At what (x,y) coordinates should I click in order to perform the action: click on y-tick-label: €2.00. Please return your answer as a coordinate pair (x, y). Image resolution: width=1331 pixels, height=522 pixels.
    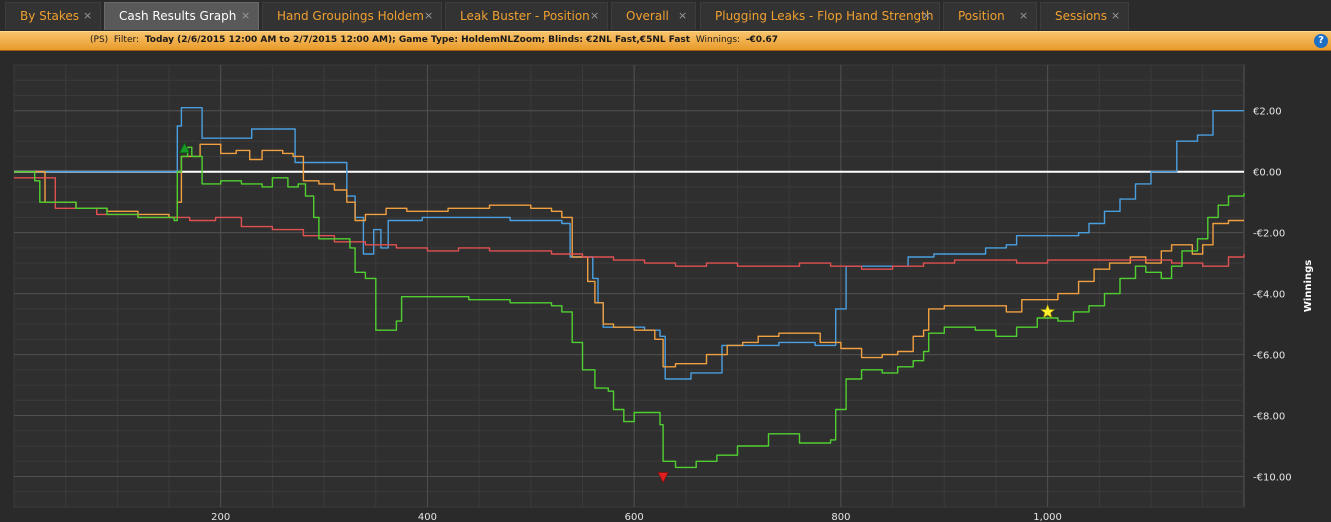
    Looking at the image, I should click on (1267, 112).